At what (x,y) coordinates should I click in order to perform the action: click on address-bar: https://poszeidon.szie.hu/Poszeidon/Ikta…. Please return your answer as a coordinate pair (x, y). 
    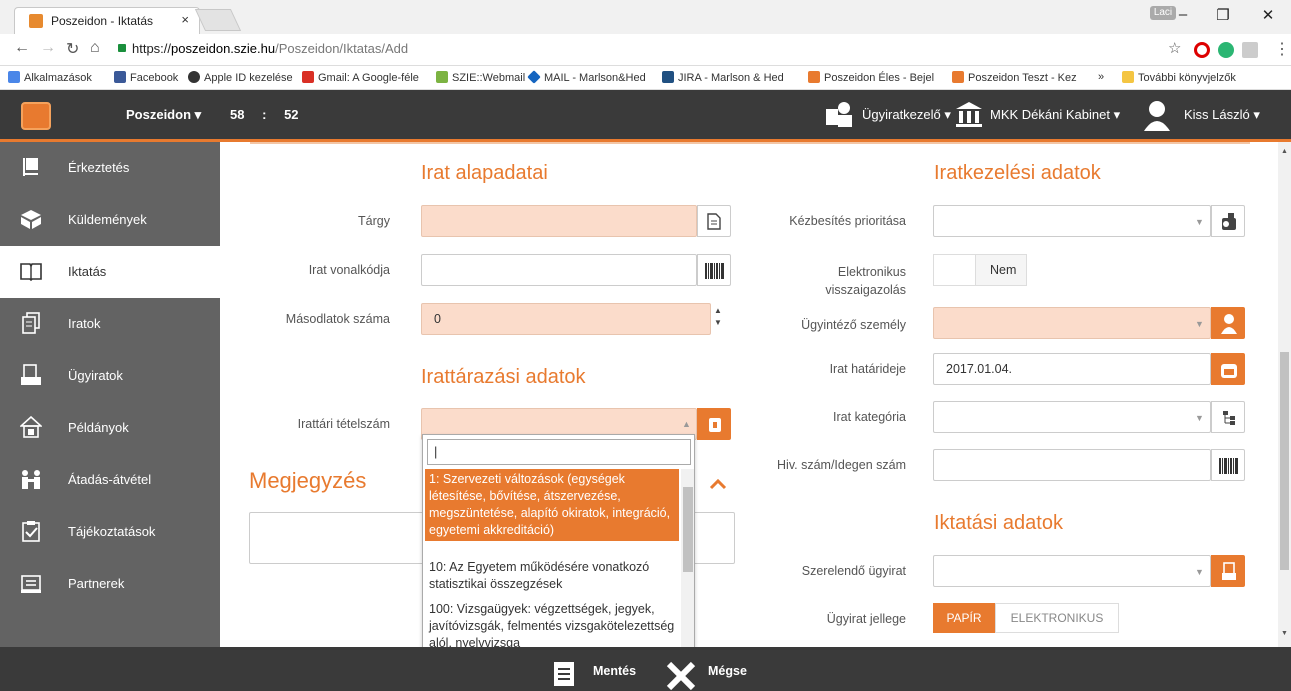
    Looking at the image, I should click on (270, 48).